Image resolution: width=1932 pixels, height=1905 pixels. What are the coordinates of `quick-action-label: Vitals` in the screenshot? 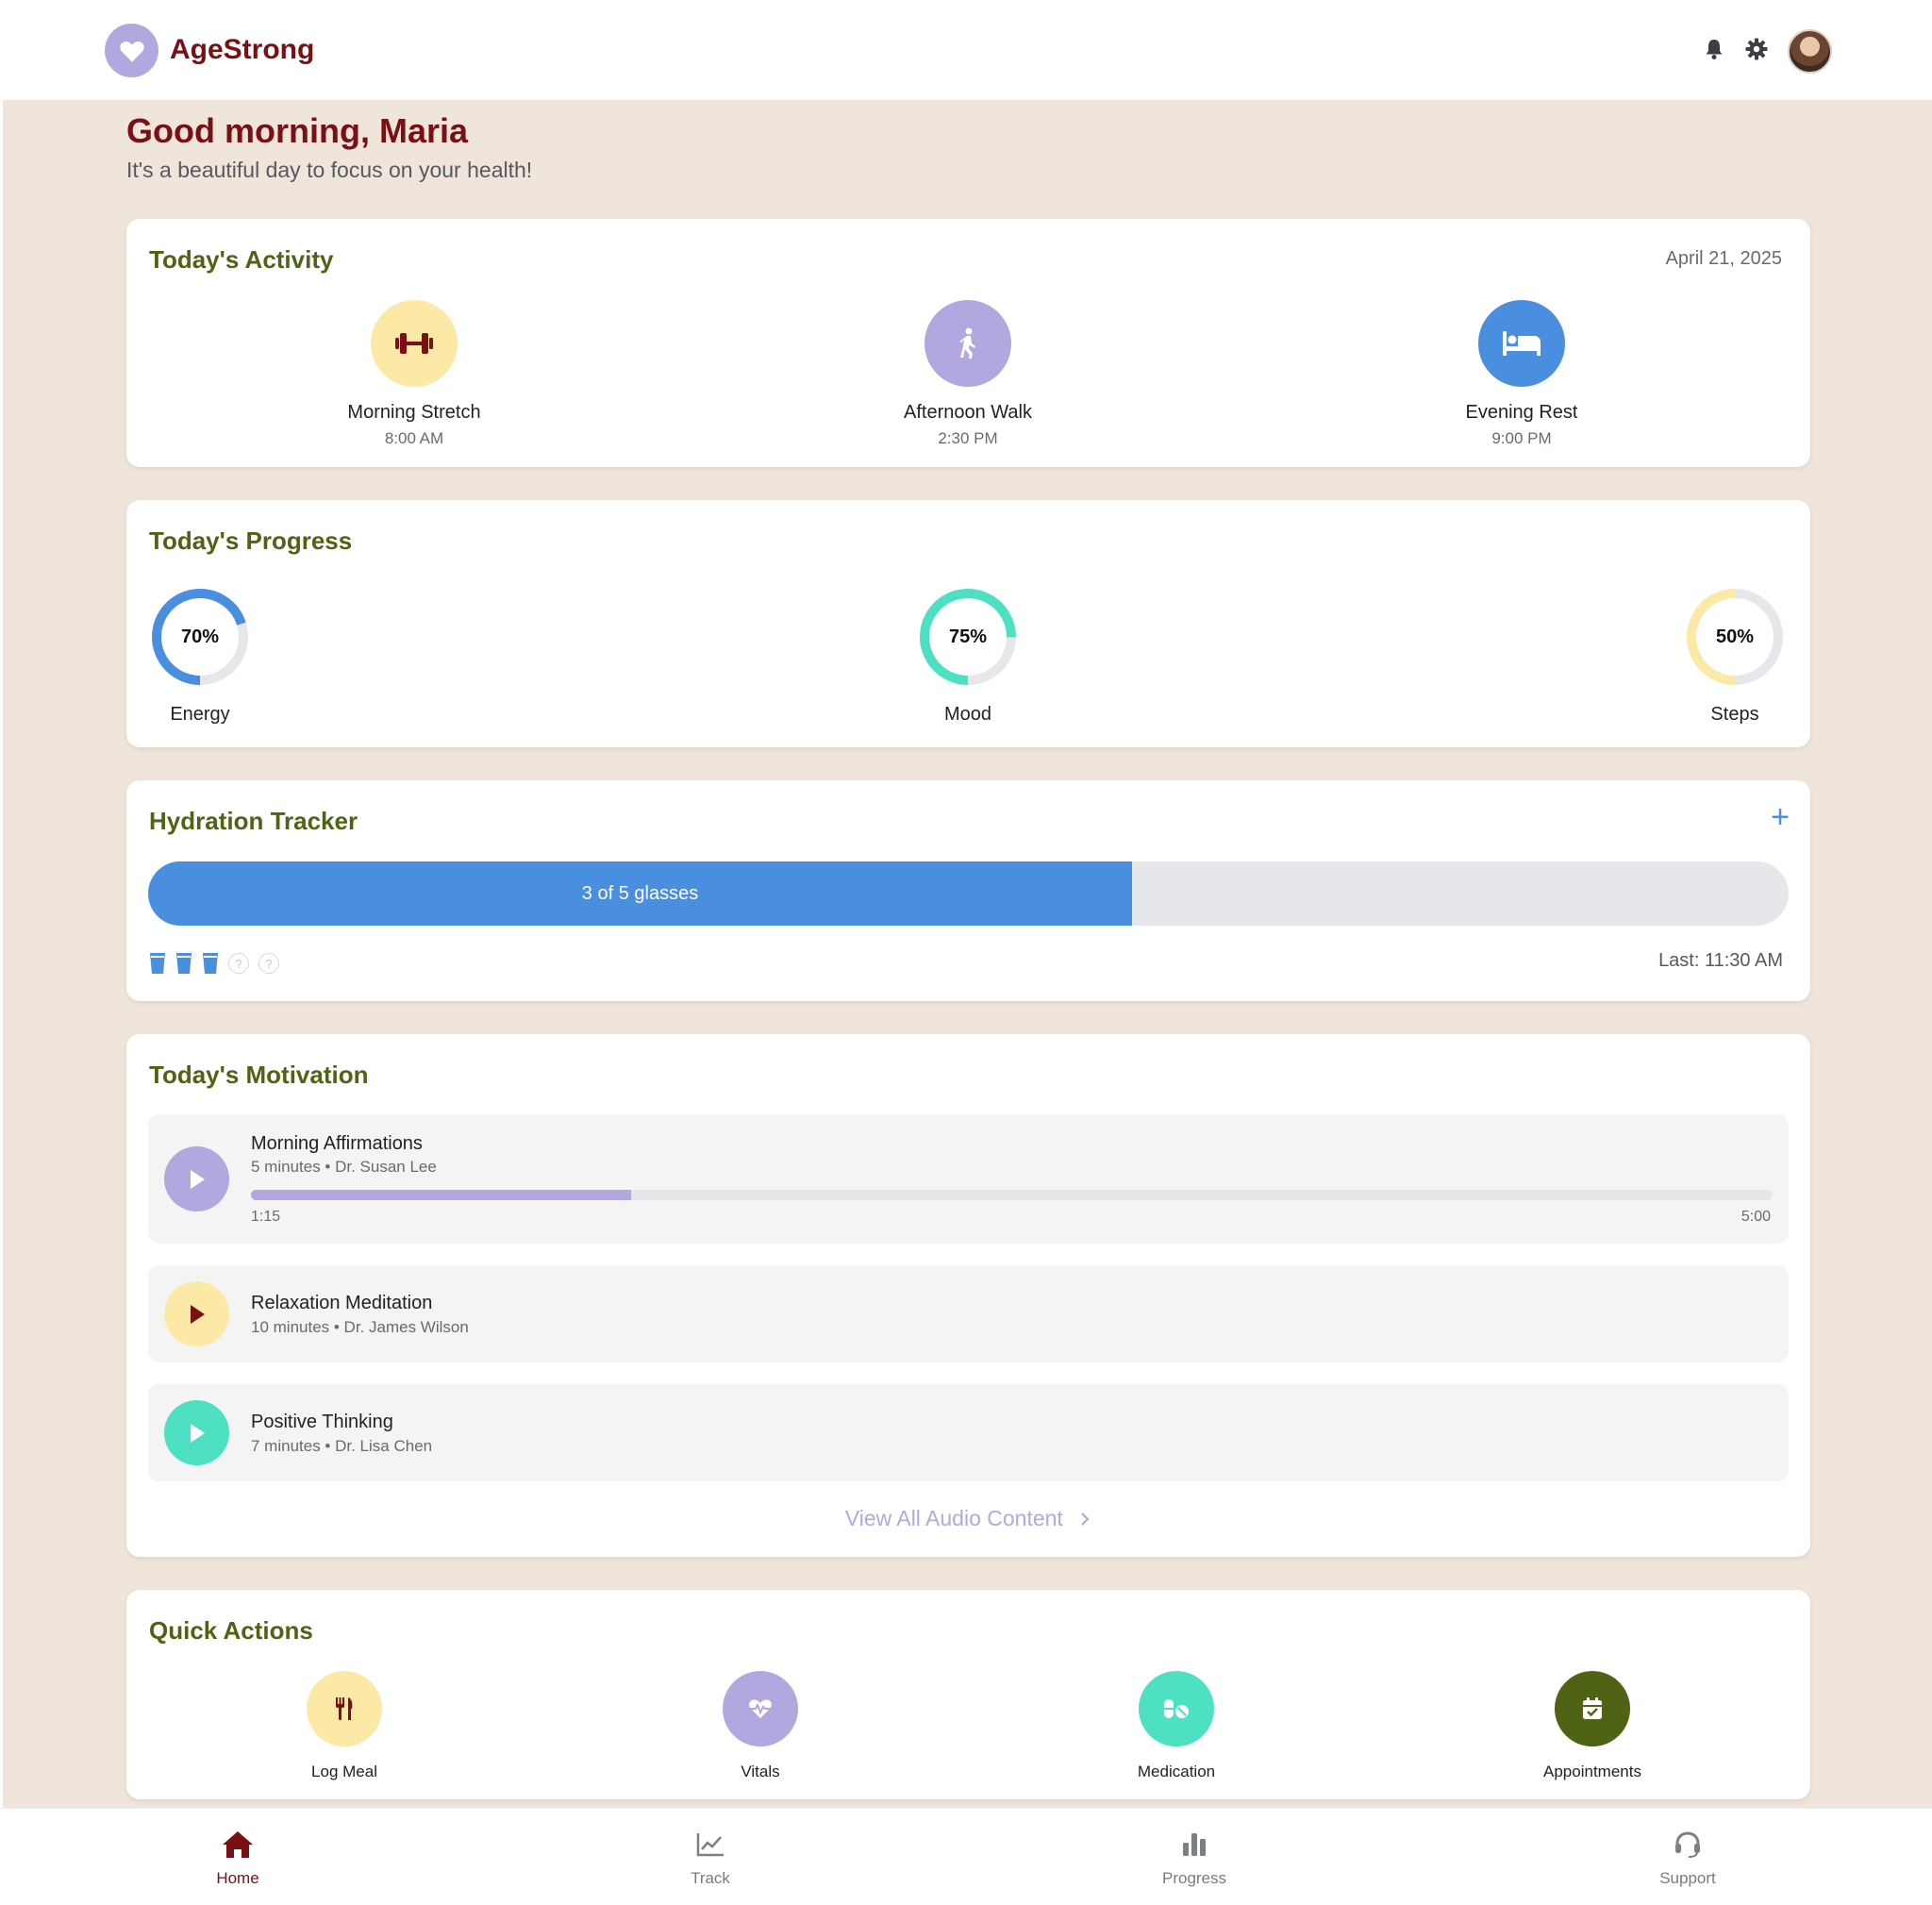 It's located at (761, 1771).